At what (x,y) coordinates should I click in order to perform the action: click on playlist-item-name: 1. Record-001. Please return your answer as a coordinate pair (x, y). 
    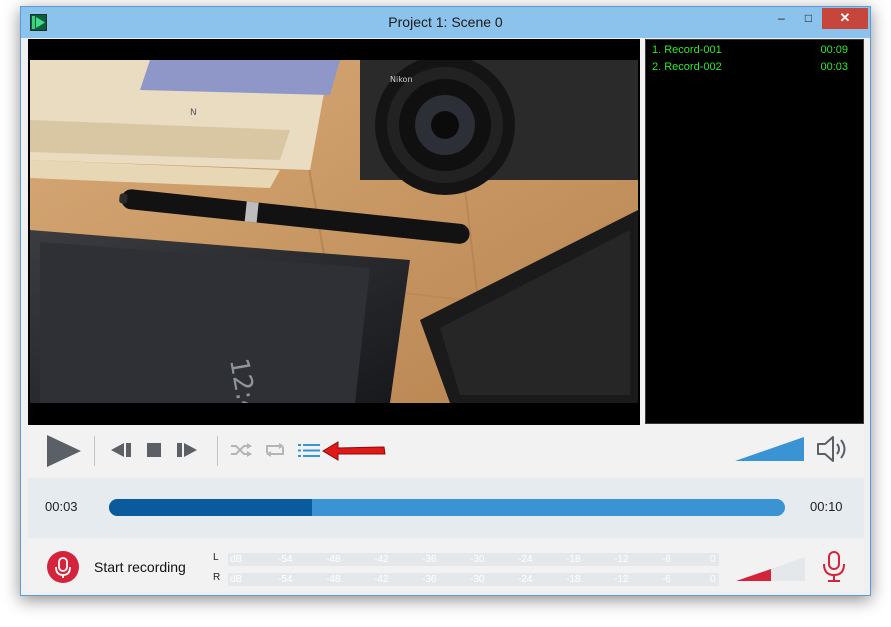
    Looking at the image, I should click on (687, 50).